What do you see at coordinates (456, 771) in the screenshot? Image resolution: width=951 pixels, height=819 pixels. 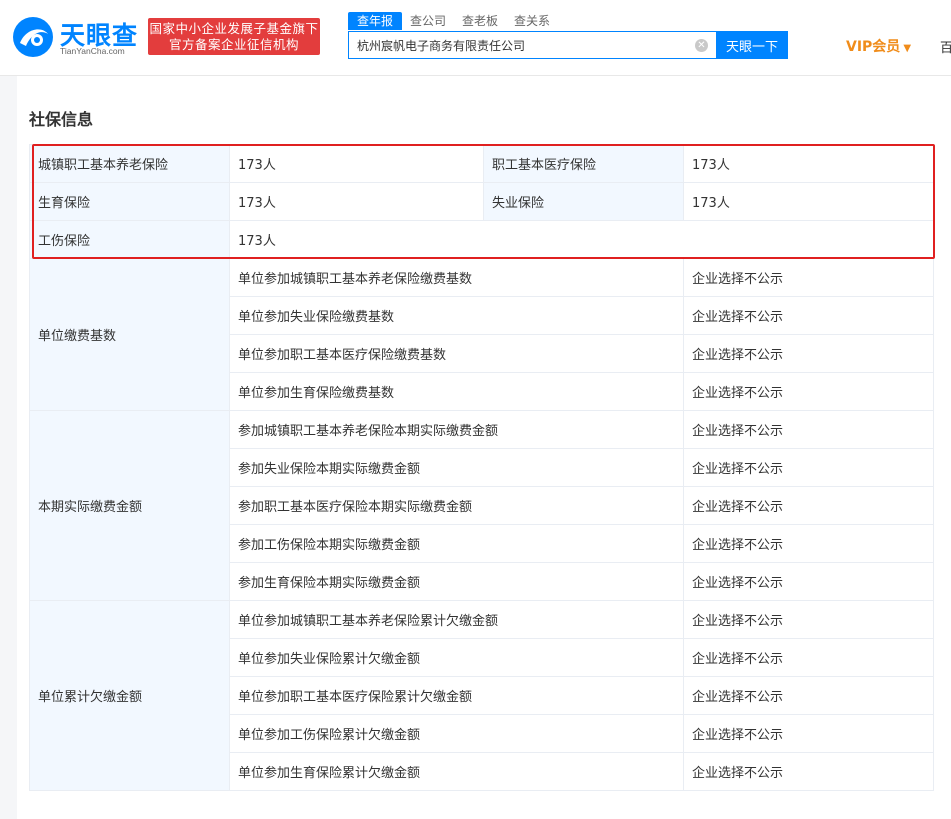 I see `row-item: 单位参加生育保险累计欠缴金额` at bounding box center [456, 771].